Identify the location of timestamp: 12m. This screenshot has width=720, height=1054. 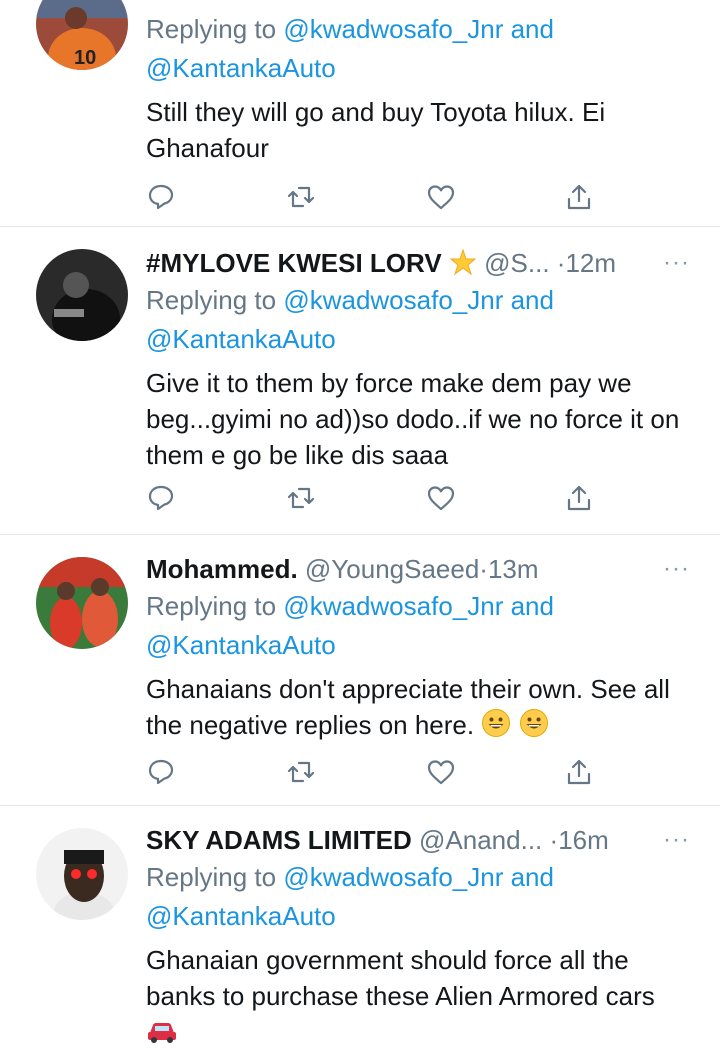
(590, 263).